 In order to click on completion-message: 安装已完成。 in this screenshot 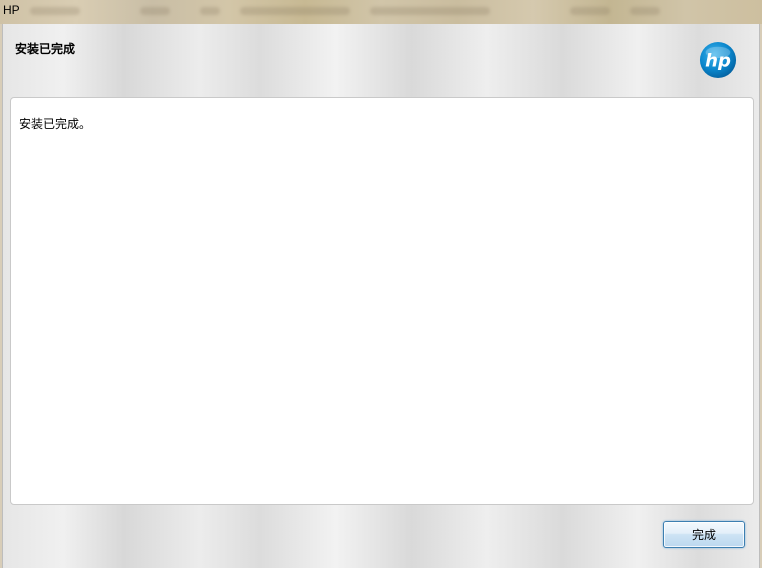, I will do `click(55, 124)`.